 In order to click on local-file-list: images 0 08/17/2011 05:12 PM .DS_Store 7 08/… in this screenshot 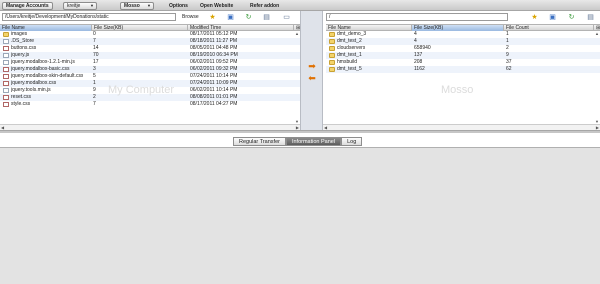, I will do `click(150, 69)`.